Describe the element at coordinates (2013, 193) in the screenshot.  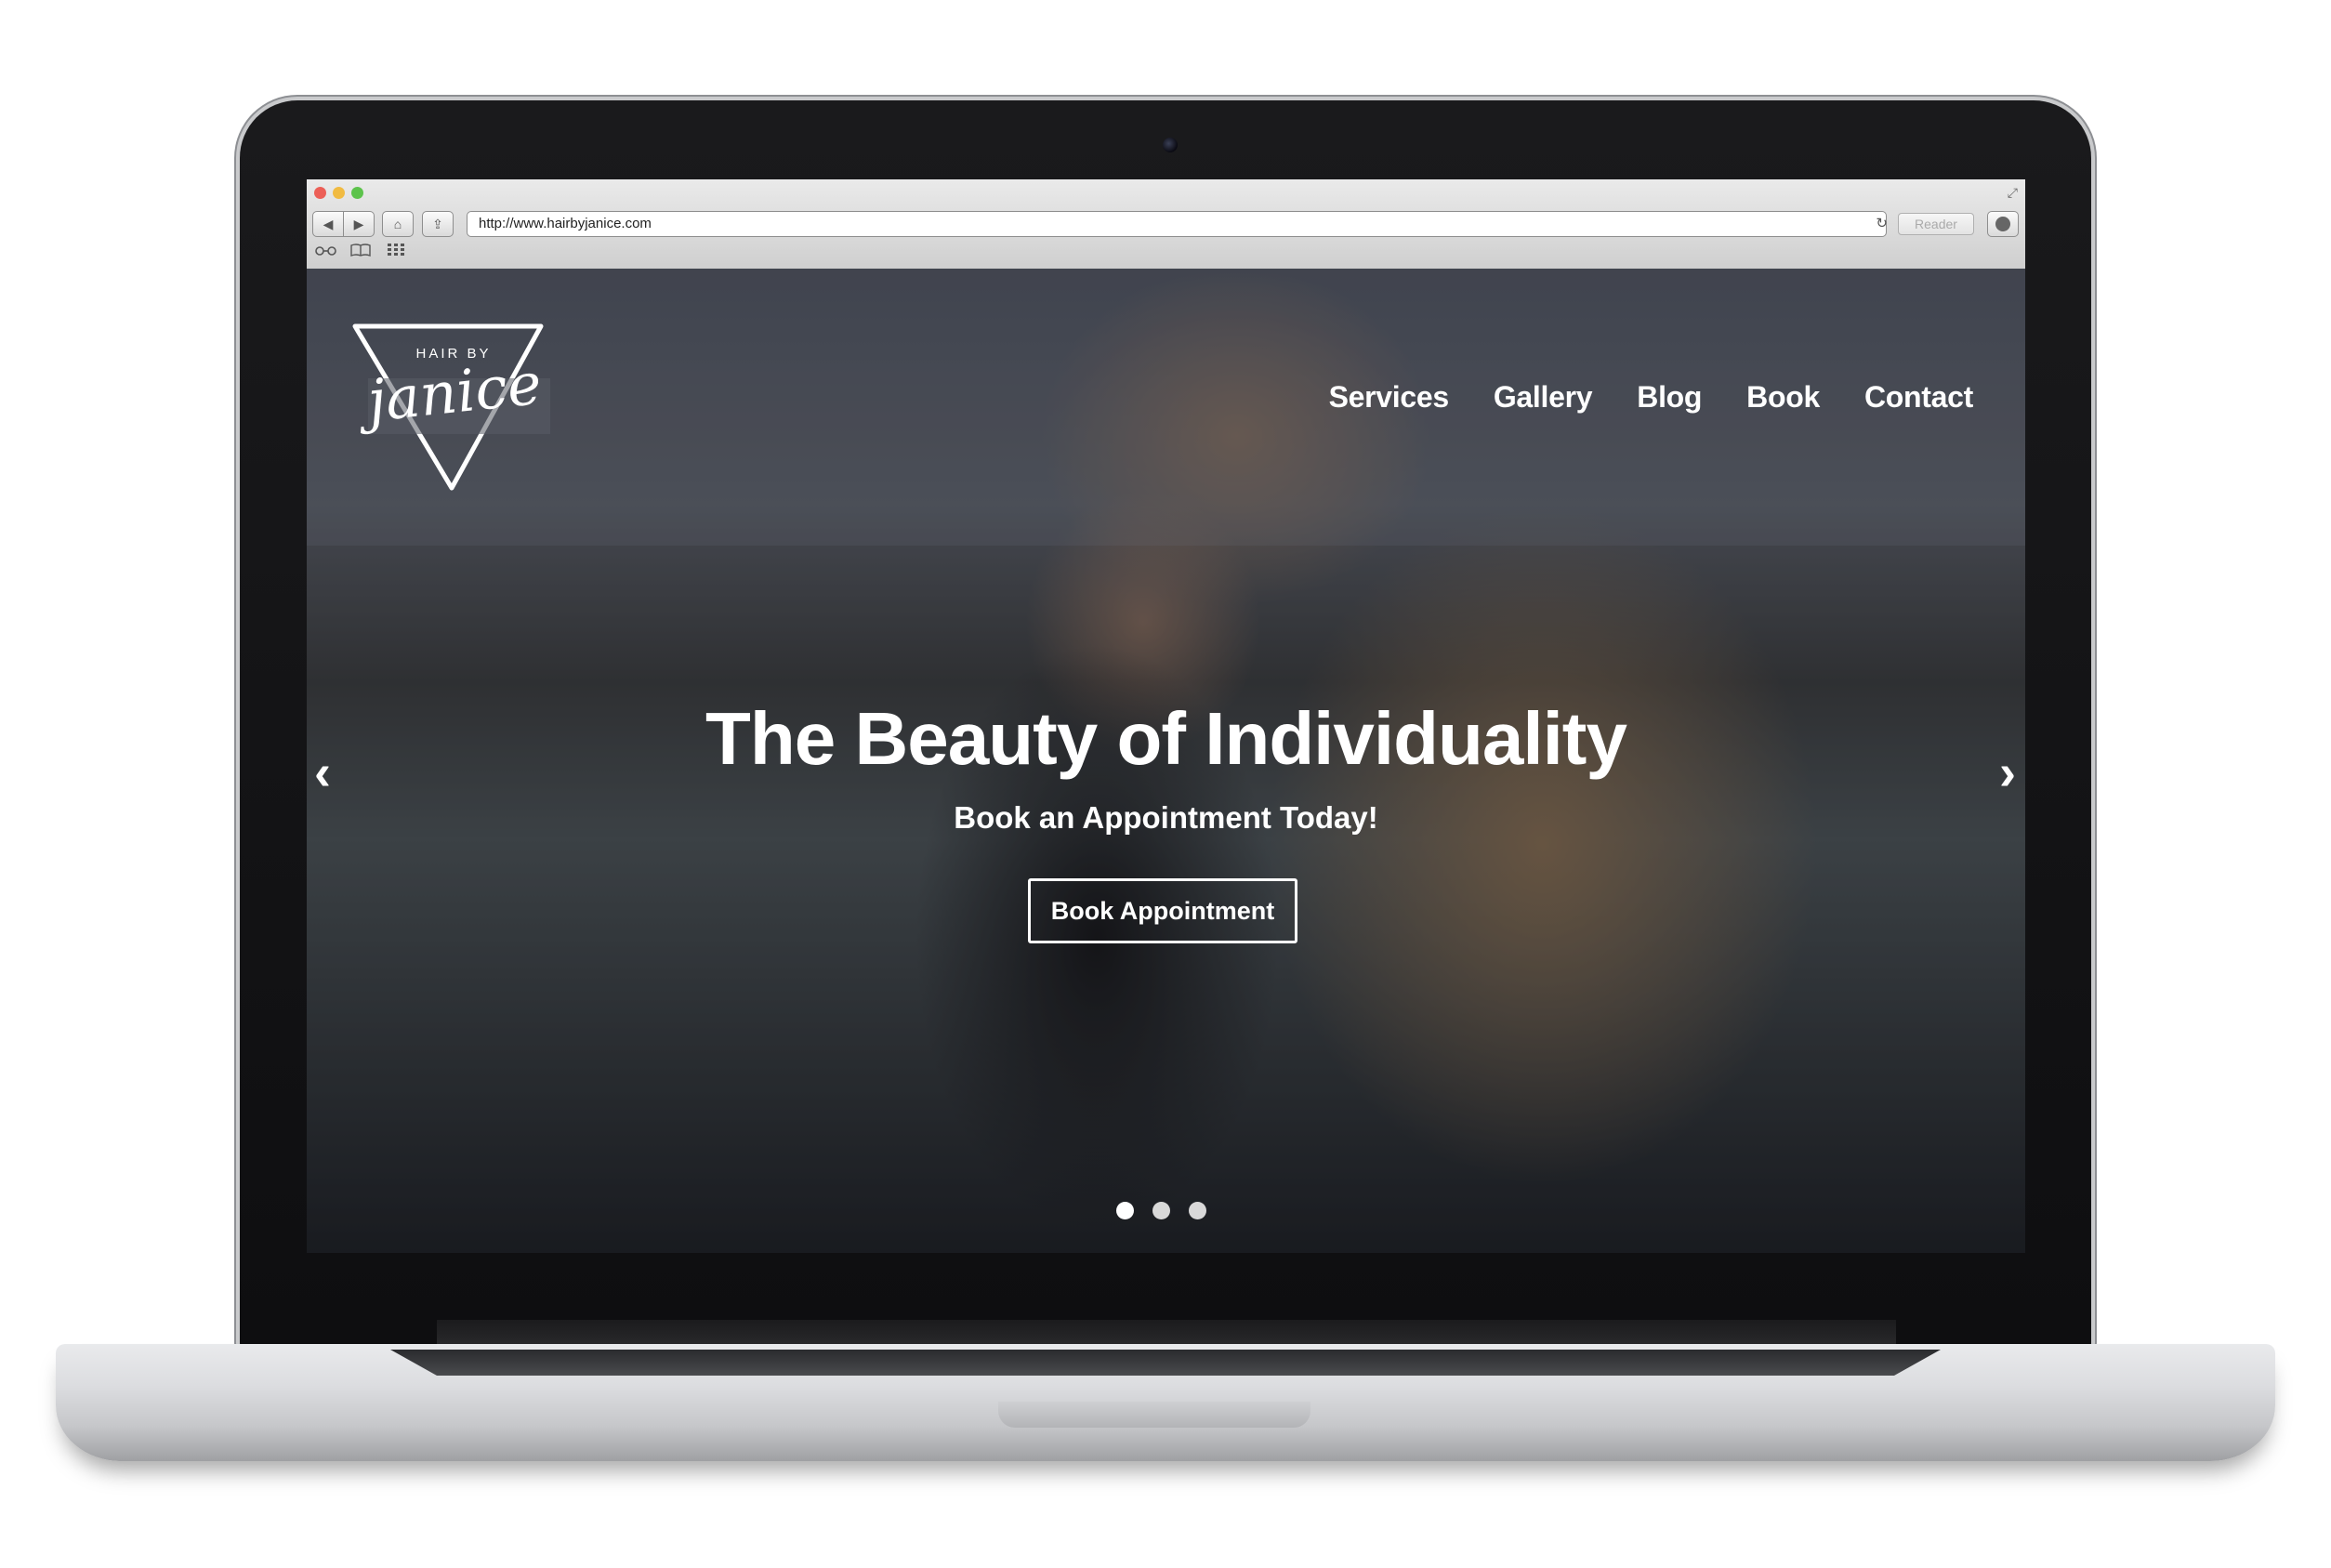
I see `fullscreen-icon: ⤢` at that location.